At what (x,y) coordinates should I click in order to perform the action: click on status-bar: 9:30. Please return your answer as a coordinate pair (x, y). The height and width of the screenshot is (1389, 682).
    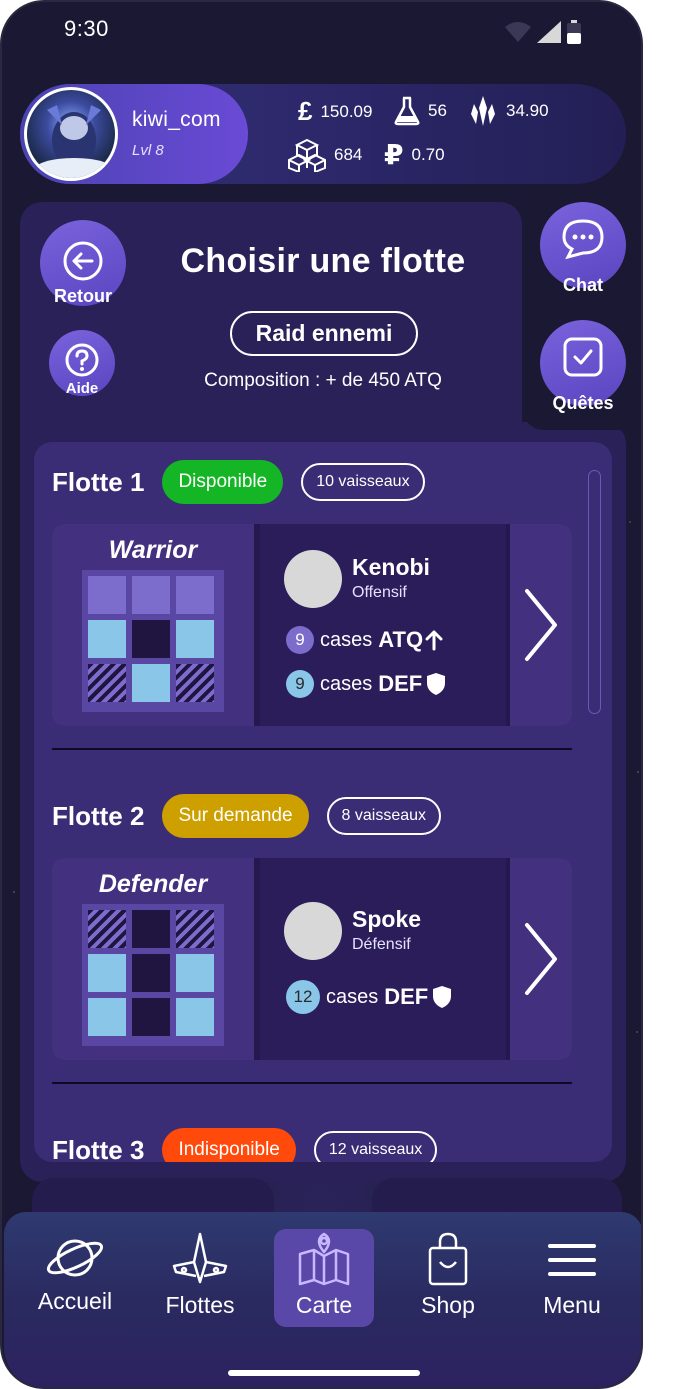
    Looking at the image, I should click on (322, 31).